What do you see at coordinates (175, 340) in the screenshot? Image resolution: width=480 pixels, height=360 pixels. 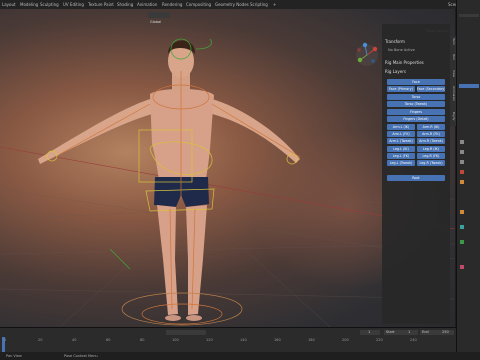 I see `timeline-tick: 100` at bounding box center [175, 340].